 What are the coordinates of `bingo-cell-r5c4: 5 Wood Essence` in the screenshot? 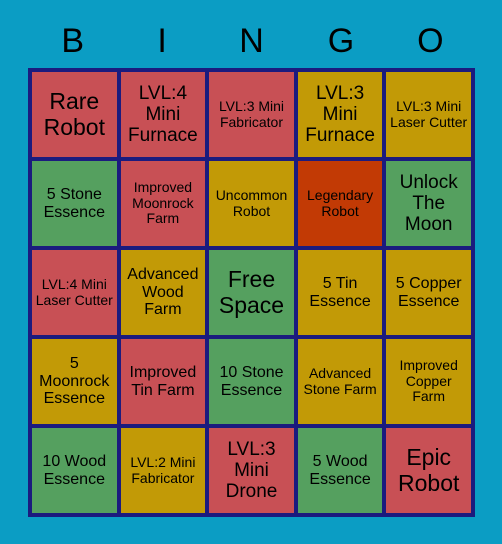 It's located at (340, 470).